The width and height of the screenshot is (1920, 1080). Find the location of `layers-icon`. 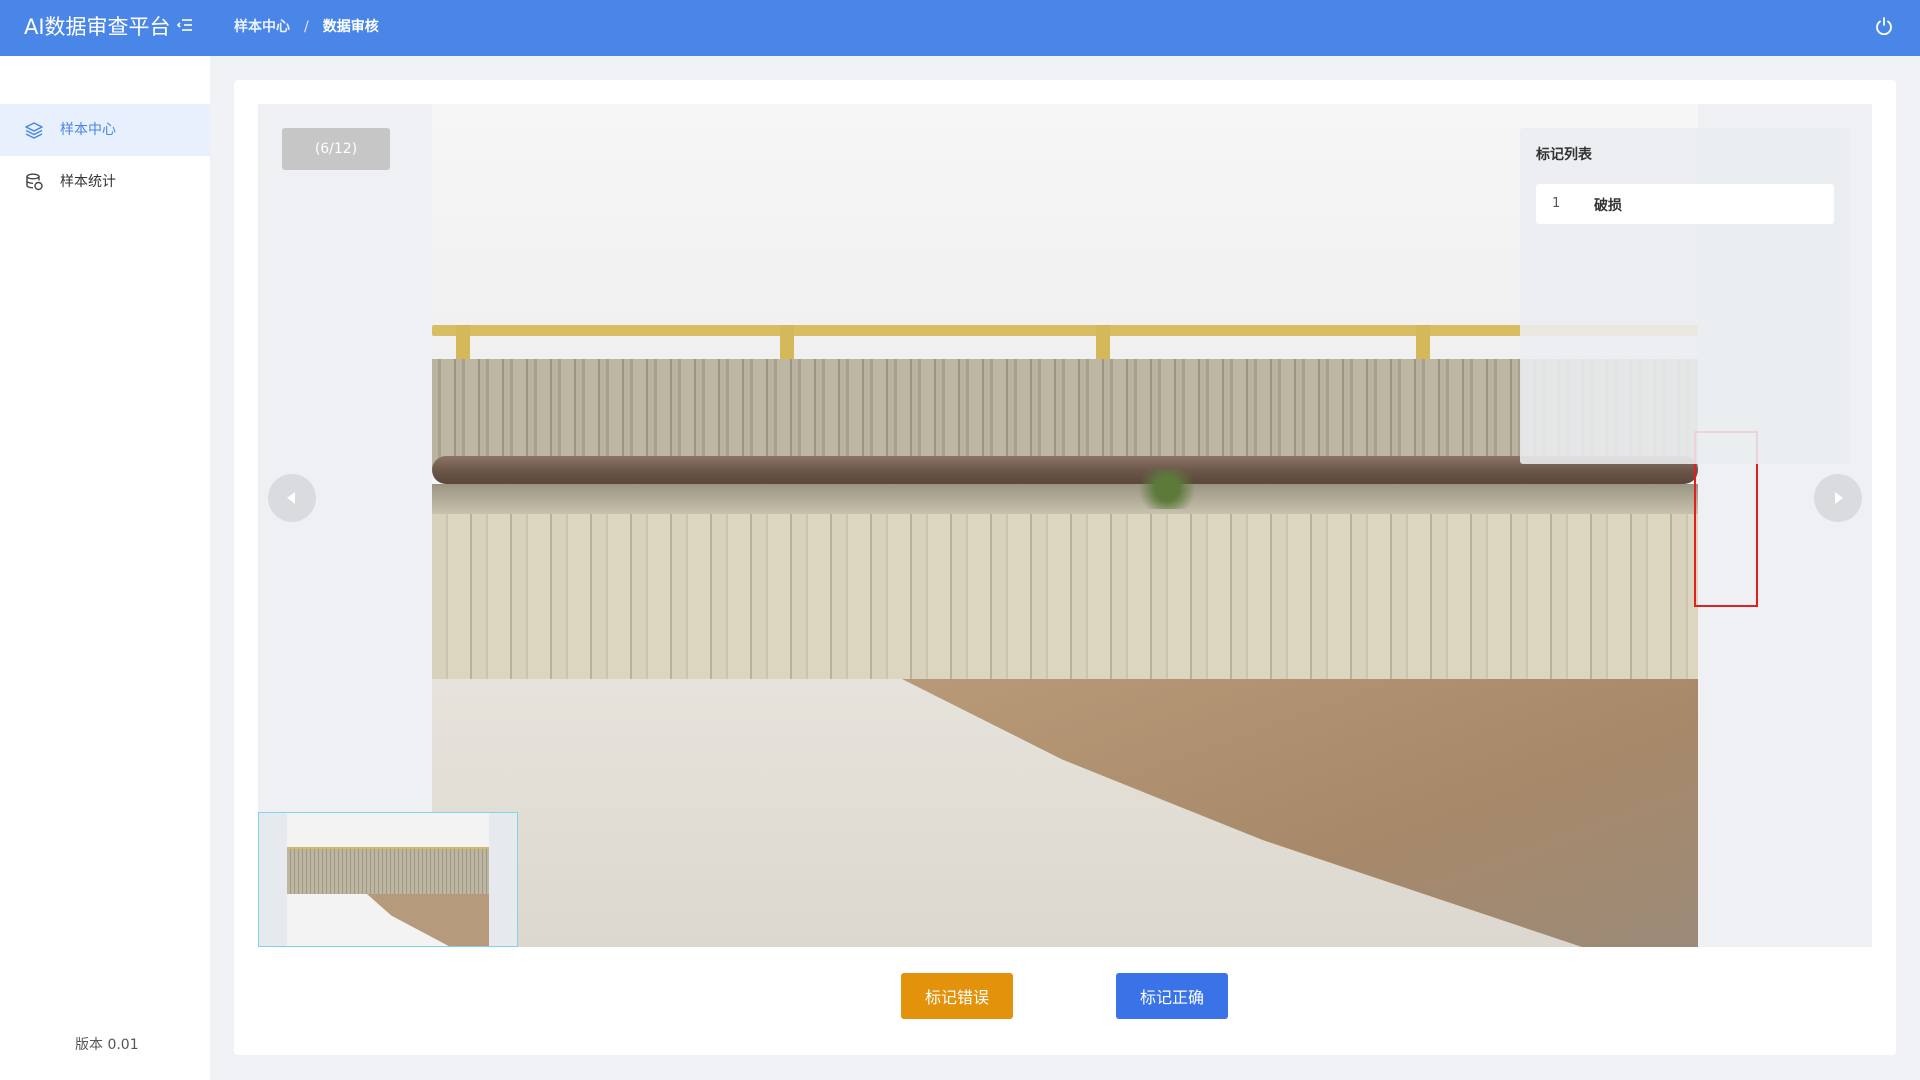

layers-icon is located at coordinates (34, 130).